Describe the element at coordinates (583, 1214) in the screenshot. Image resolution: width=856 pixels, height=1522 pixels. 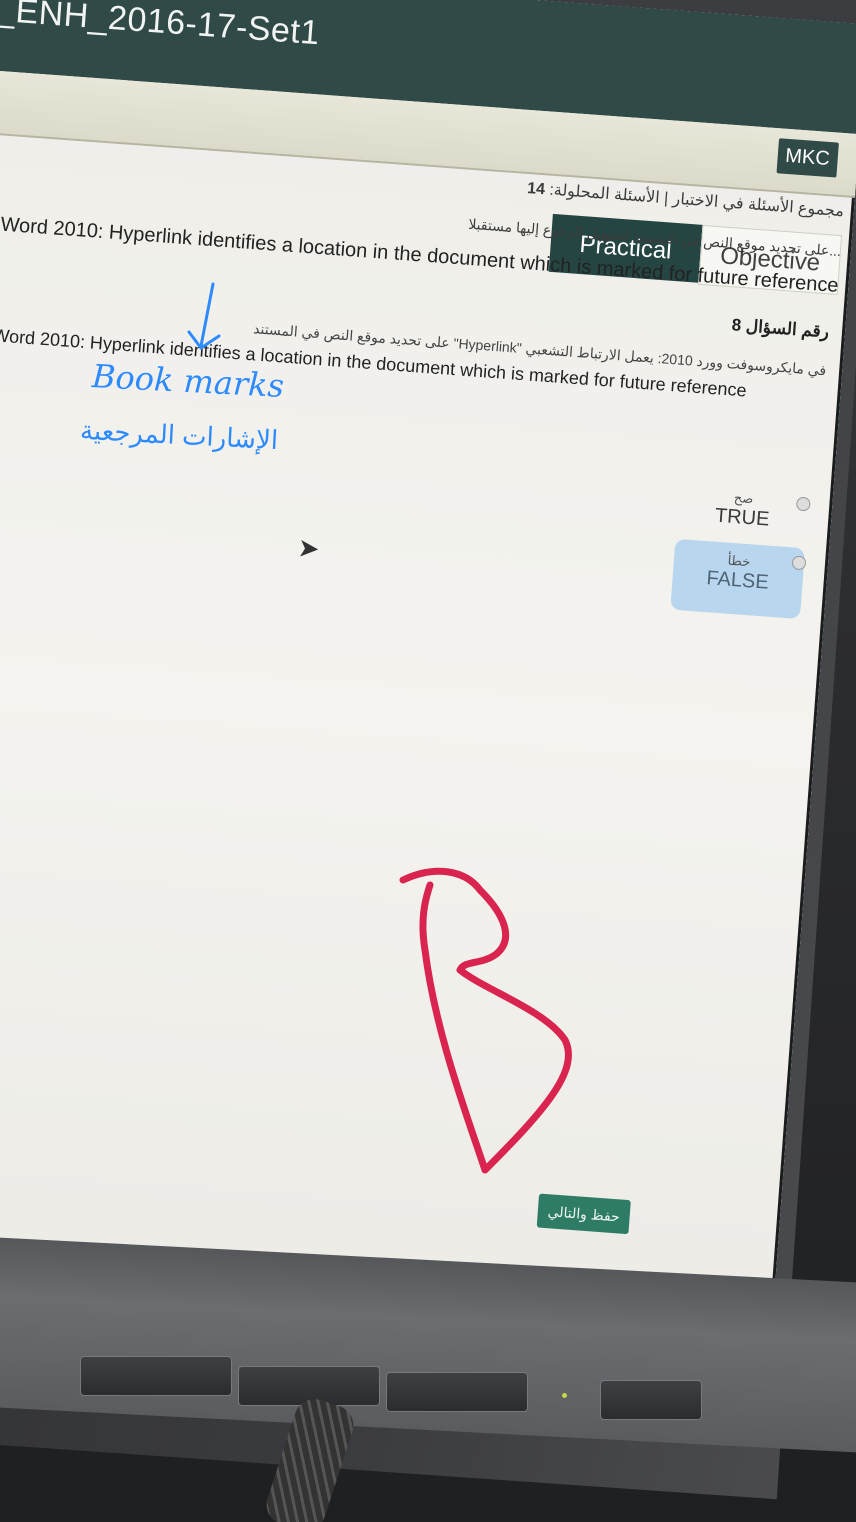
I see `save-next-button: حفظ والتالي` at that location.